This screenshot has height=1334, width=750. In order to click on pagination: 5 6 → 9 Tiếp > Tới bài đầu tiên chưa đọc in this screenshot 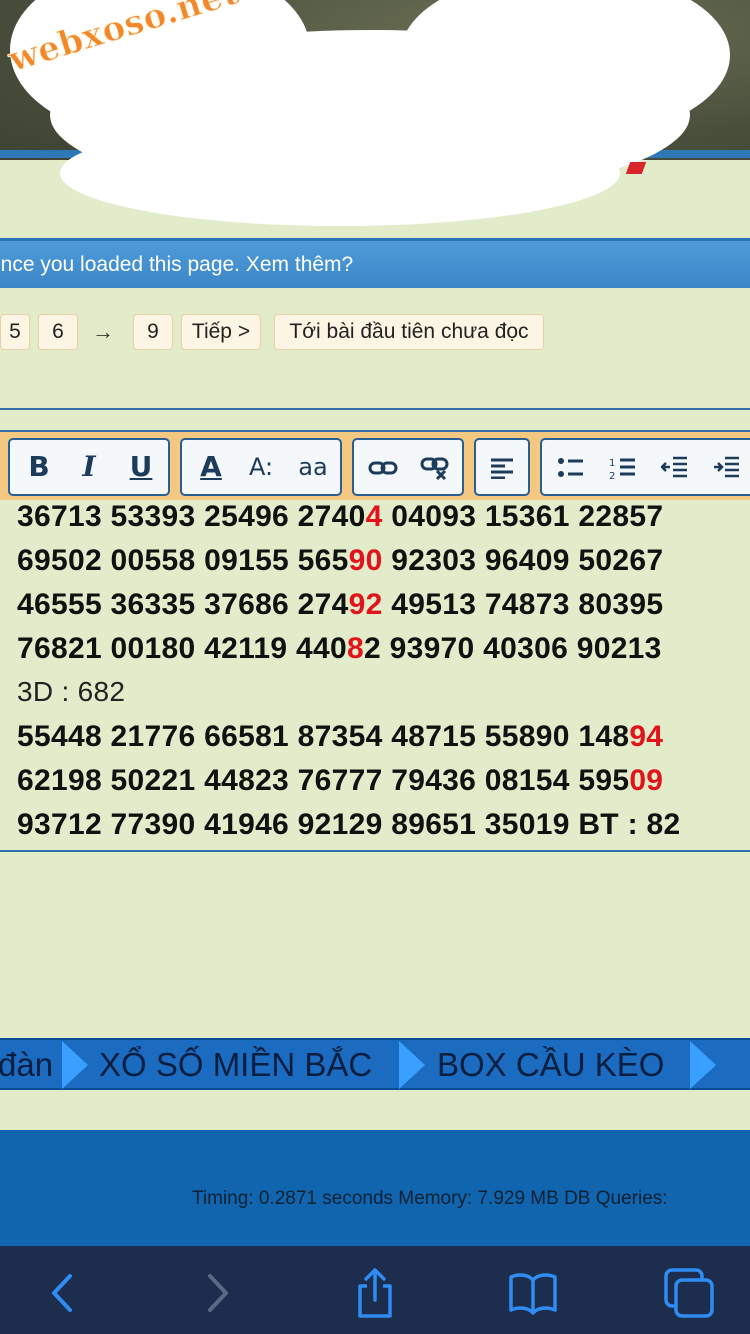, I will do `click(375, 332)`.